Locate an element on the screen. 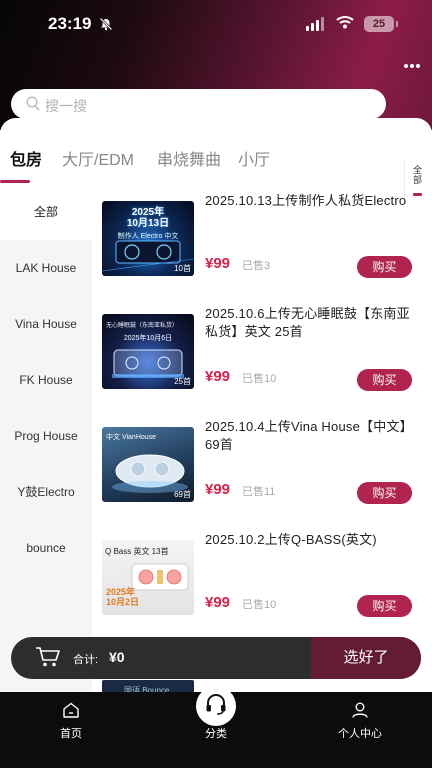  headset-icon is located at coordinates (216, 706).